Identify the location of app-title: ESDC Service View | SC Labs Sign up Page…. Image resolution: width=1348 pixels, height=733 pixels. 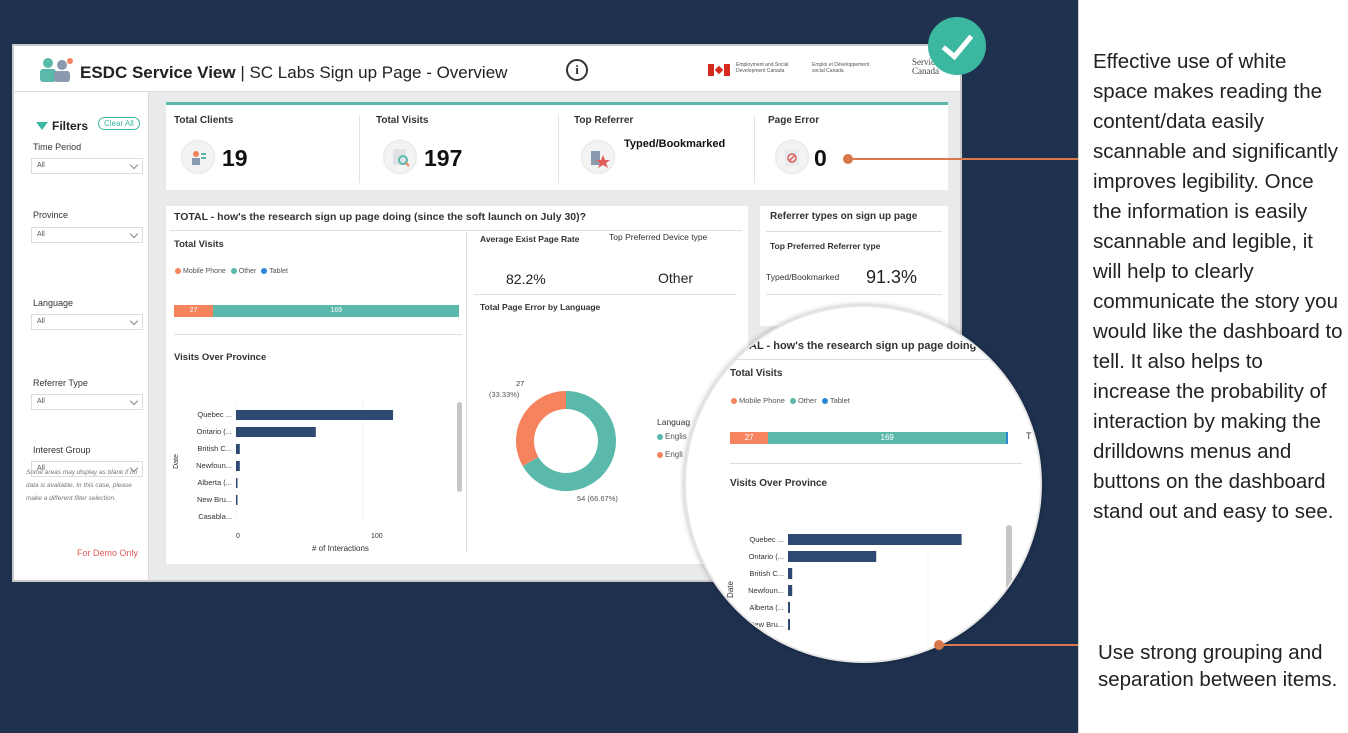
(294, 72).